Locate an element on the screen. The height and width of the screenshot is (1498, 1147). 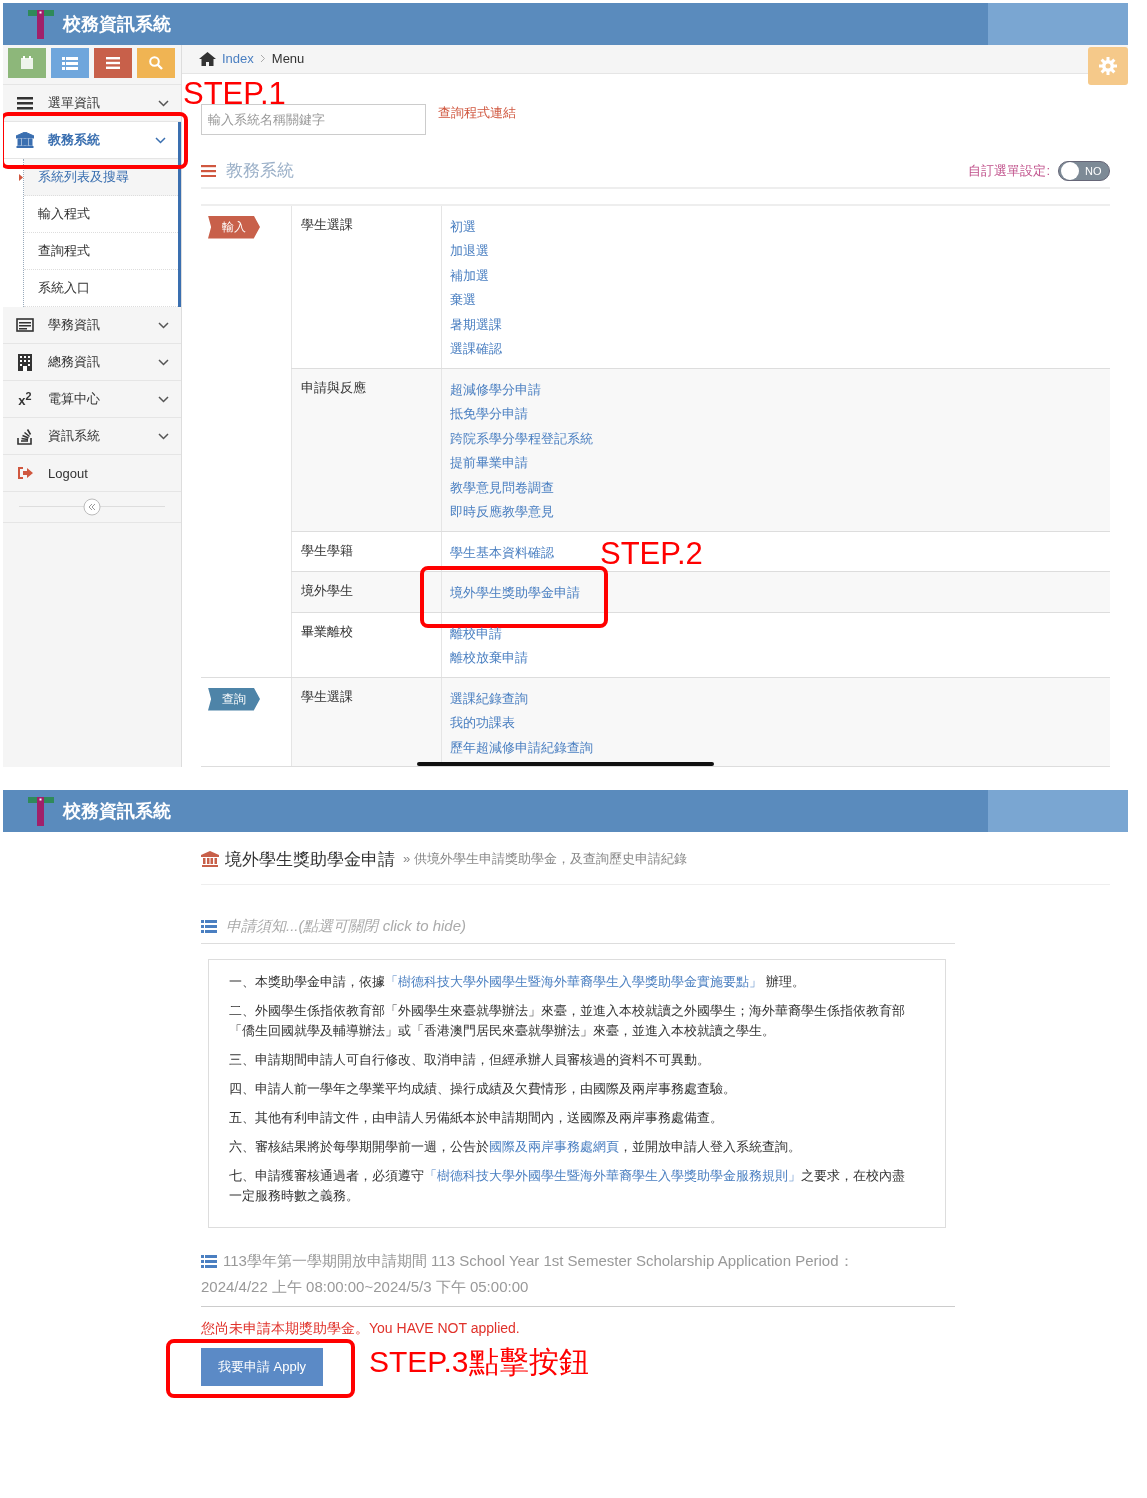
program-link: 補加選 is located at coordinates (469, 275).